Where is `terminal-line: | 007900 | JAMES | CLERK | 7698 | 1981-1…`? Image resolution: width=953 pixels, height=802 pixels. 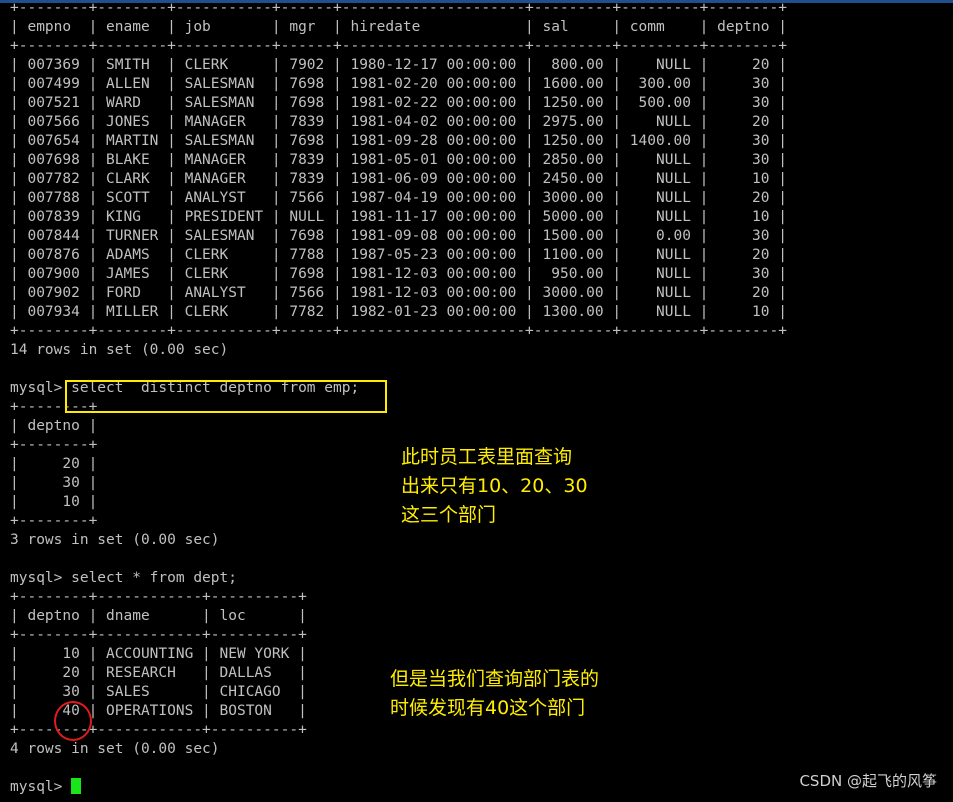
terminal-line: | 007900 | JAMES | CLERK | 7698 | 1981-1… is located at coordinates (398, 274).